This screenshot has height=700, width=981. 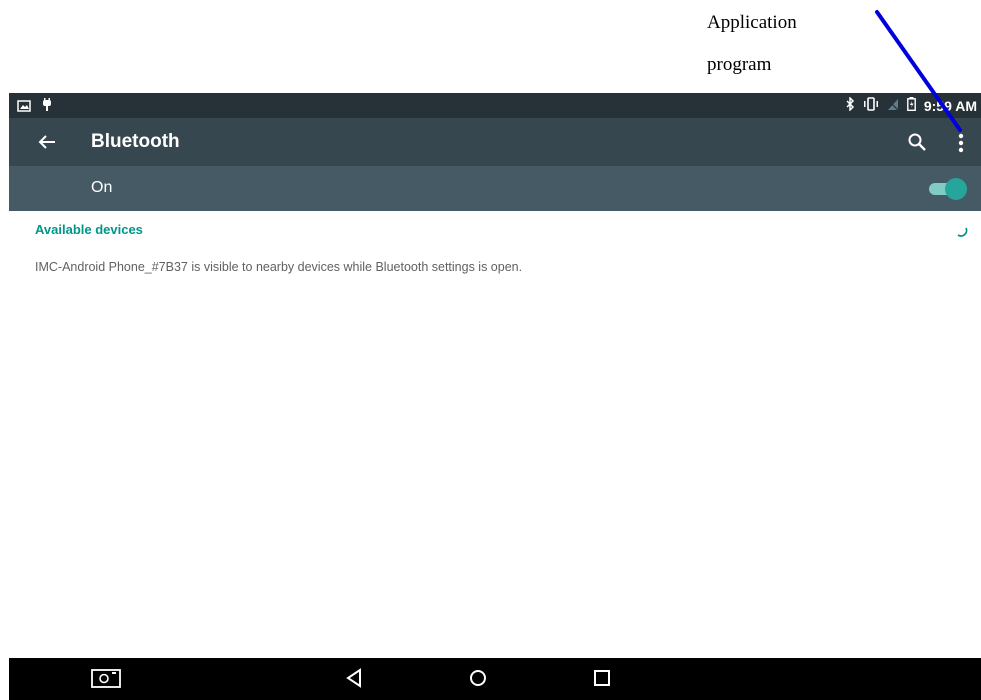 What do you see at coordinates (495, 679) in the screenshot?
I see `navigation-bar` at bounding box center [495, 679].